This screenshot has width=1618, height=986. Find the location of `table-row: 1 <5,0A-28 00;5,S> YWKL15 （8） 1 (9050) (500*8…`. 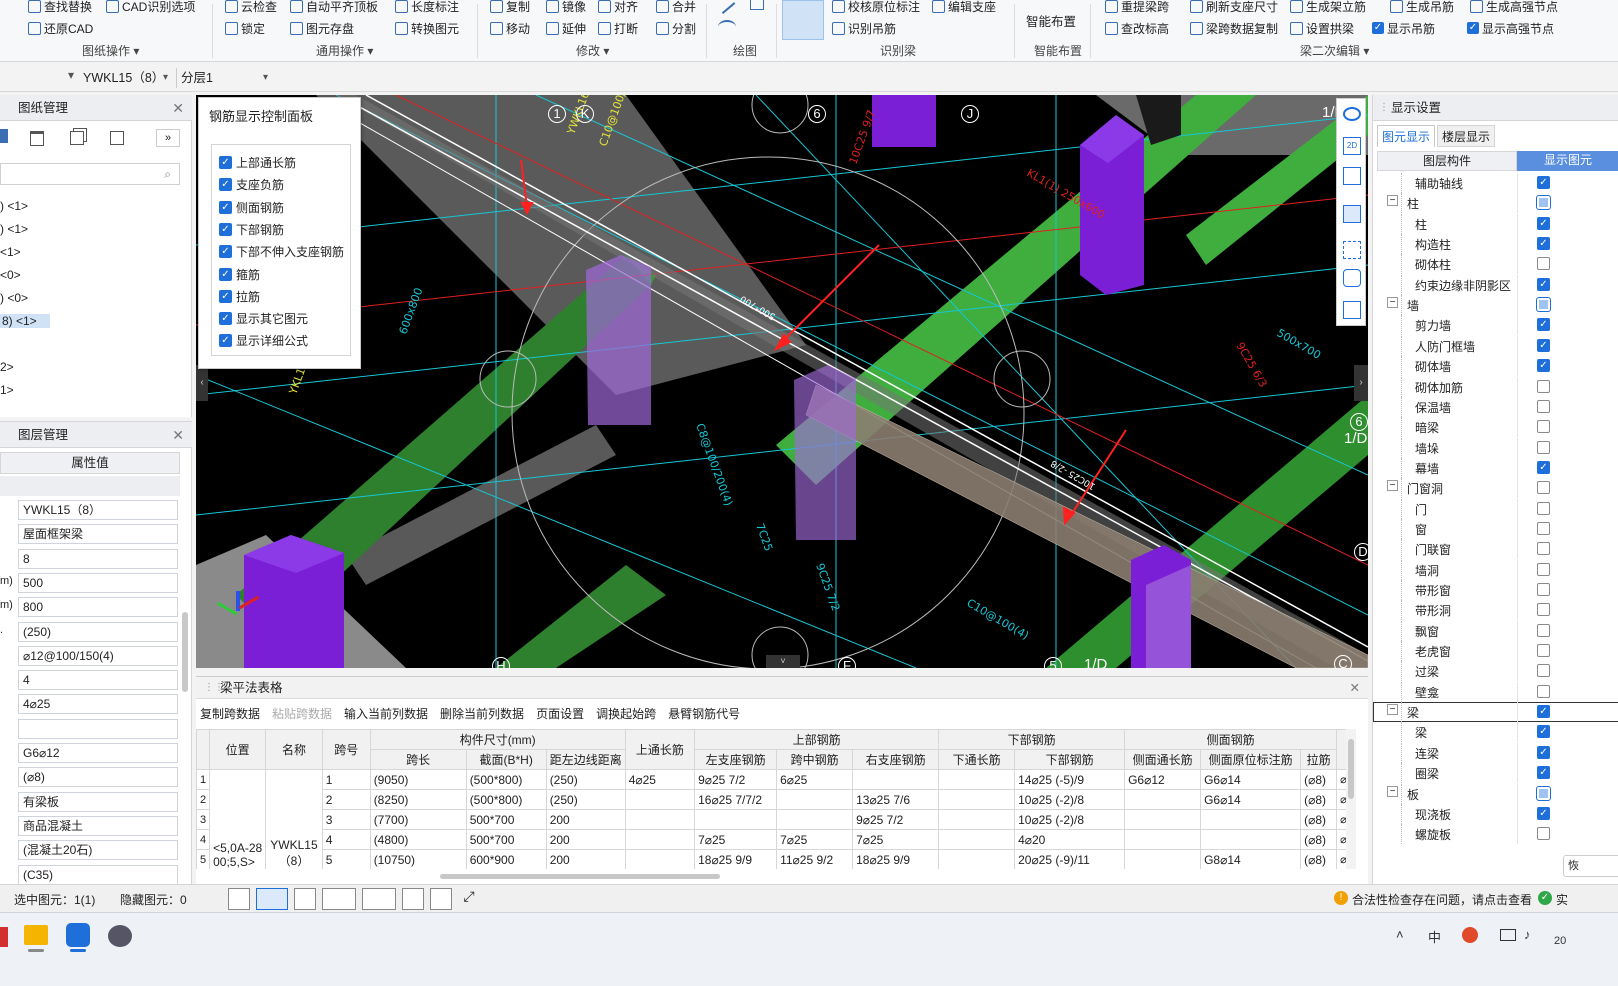

table-row: 1 <5,0A-28 00;5,S> YWKL15 （8） 1 (9050) (500*8… is located at coordinates (776, 819).